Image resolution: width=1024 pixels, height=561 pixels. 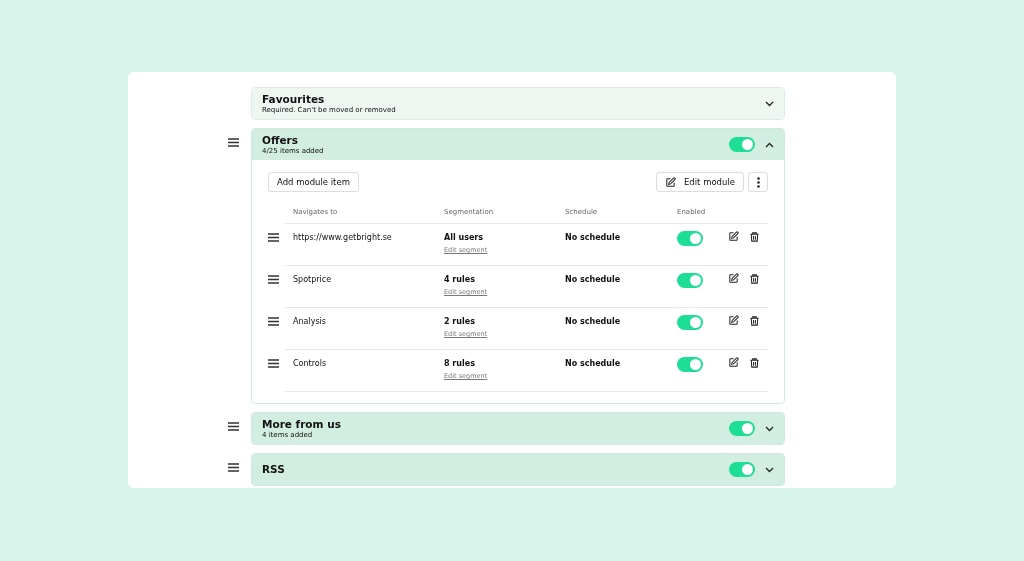 I want to click on more-icon, so click(x=758, y=182).